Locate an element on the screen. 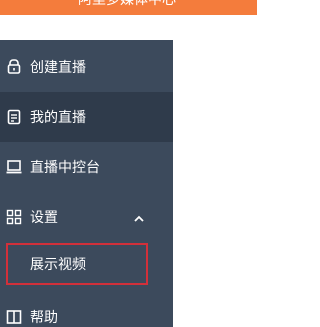 Image resolution: width=320 pixels, height=327 pixels. book-icon is located at coordinates (14, 317).